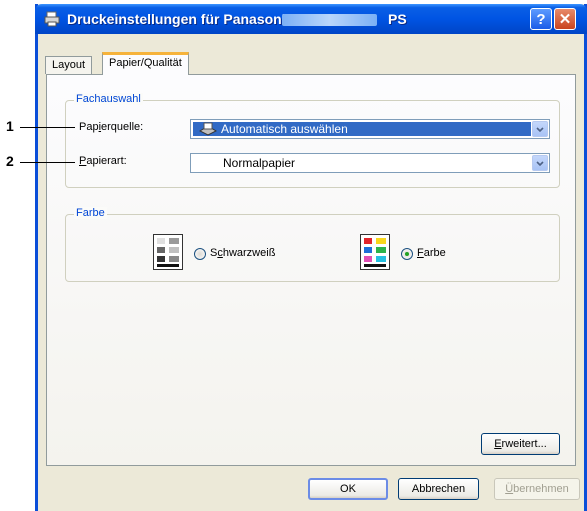 This screenshot has width=587, height=511. I want to click on redacted-model-name, so click(329, 20).